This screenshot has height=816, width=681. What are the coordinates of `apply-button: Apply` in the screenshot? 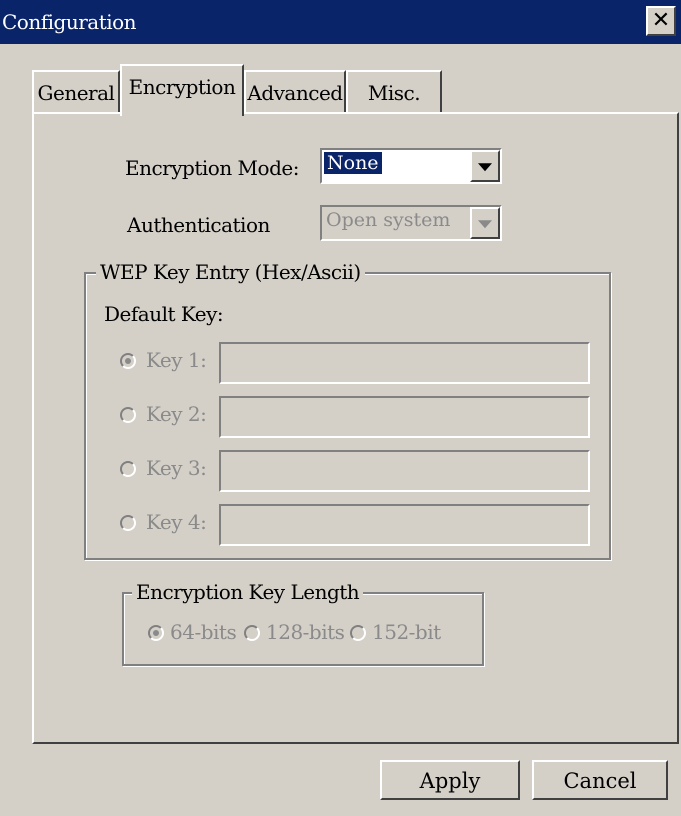 It's located at (450, 780).